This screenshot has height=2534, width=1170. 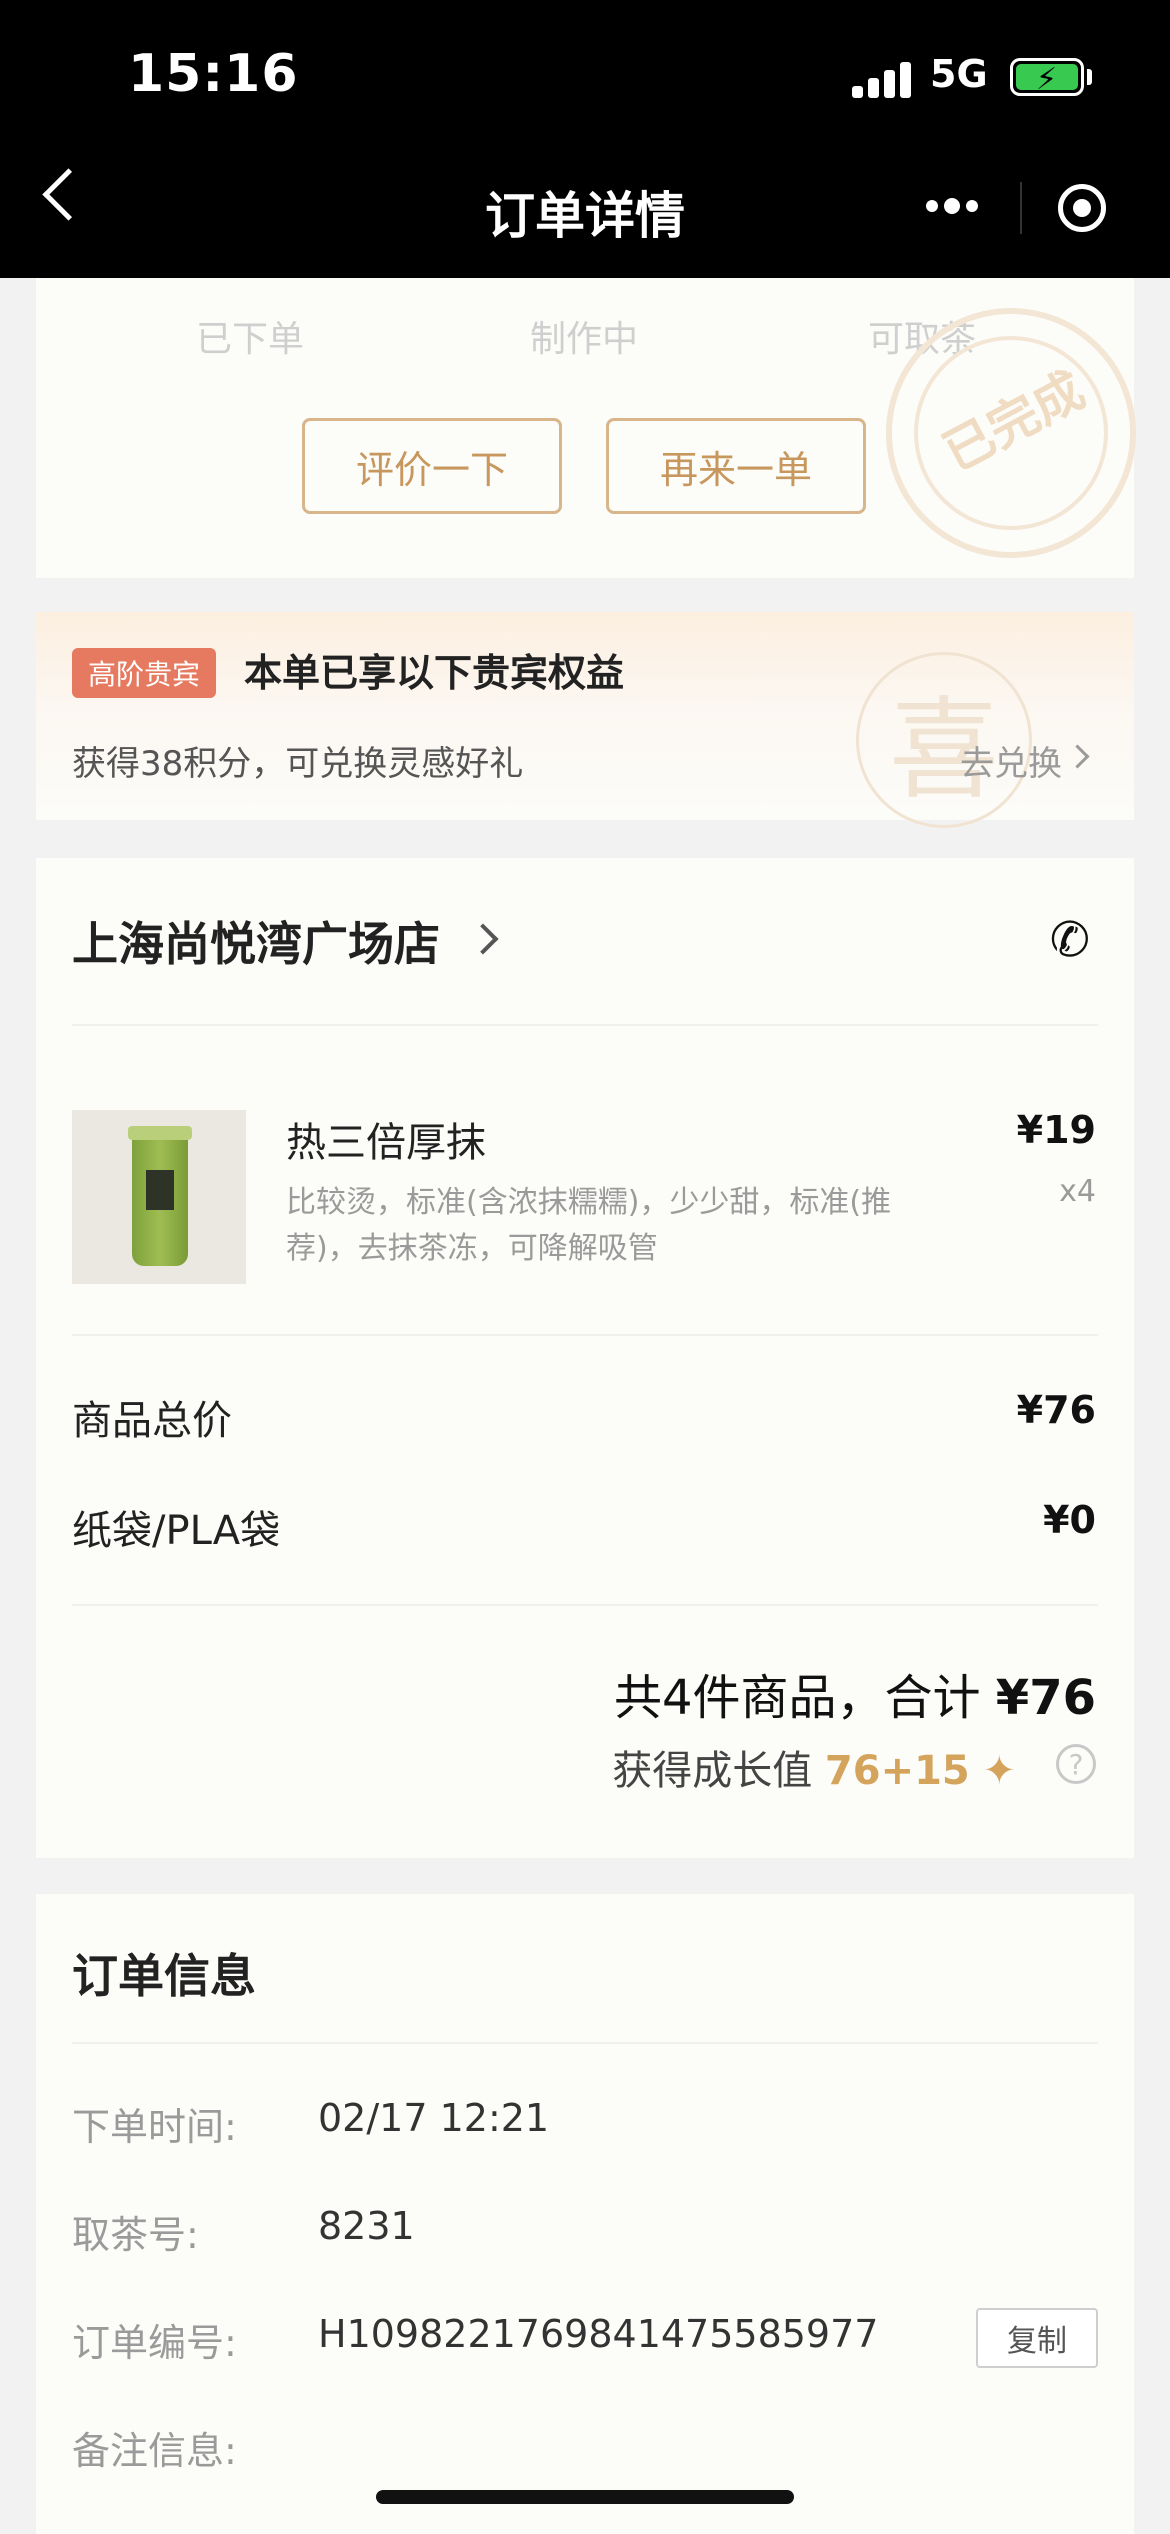 What do you see at coordinates (1047, 77) in the screenshot?
I see `battery-icon: ⚡` at bounding box center [1047, 77].